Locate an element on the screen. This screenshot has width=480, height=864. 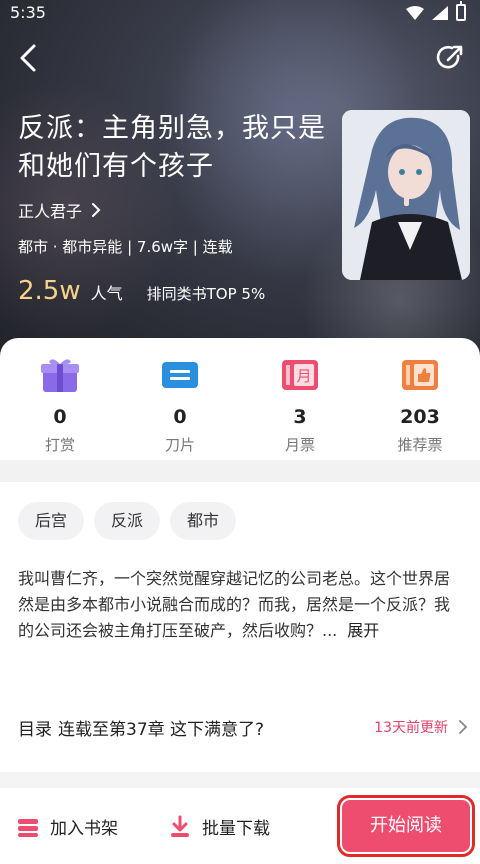
table-of-contents-row: 目录 连载至第37章 这下满意了? 13天前更新 is located at coordinates (243, 727).